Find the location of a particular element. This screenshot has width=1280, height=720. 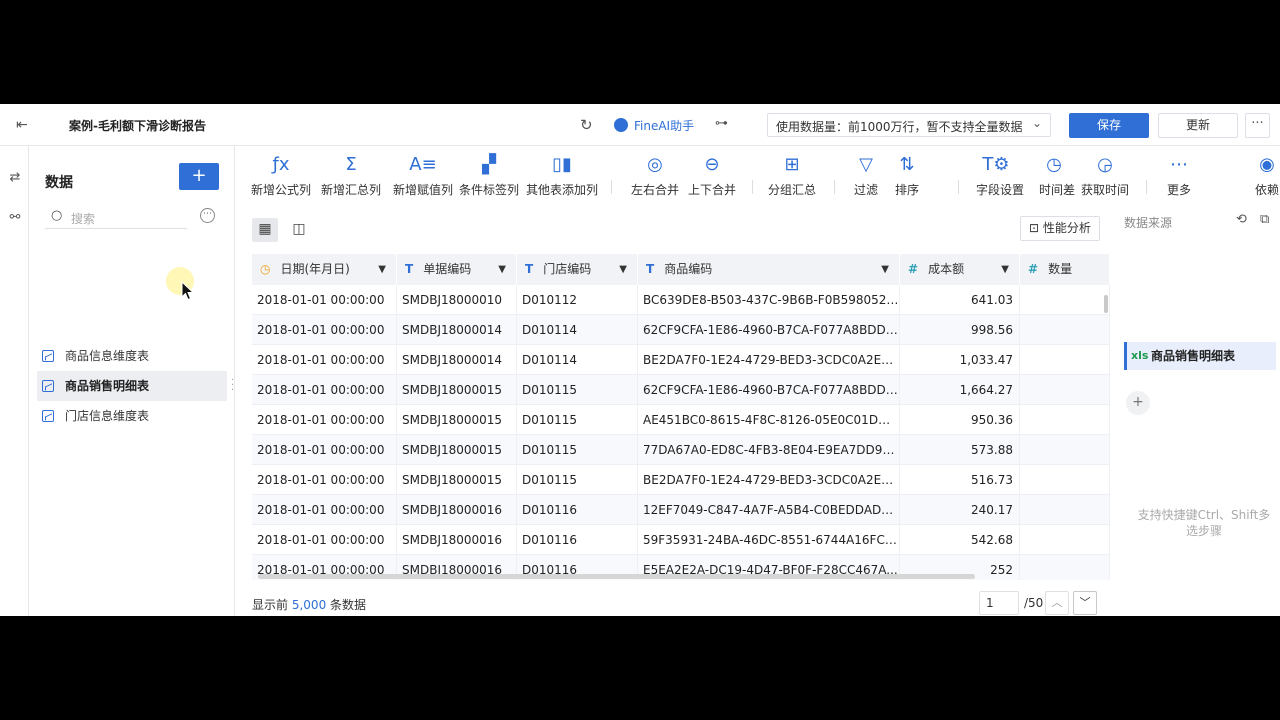

page-up-button: ︿ is located at coordinates (1057, 603).